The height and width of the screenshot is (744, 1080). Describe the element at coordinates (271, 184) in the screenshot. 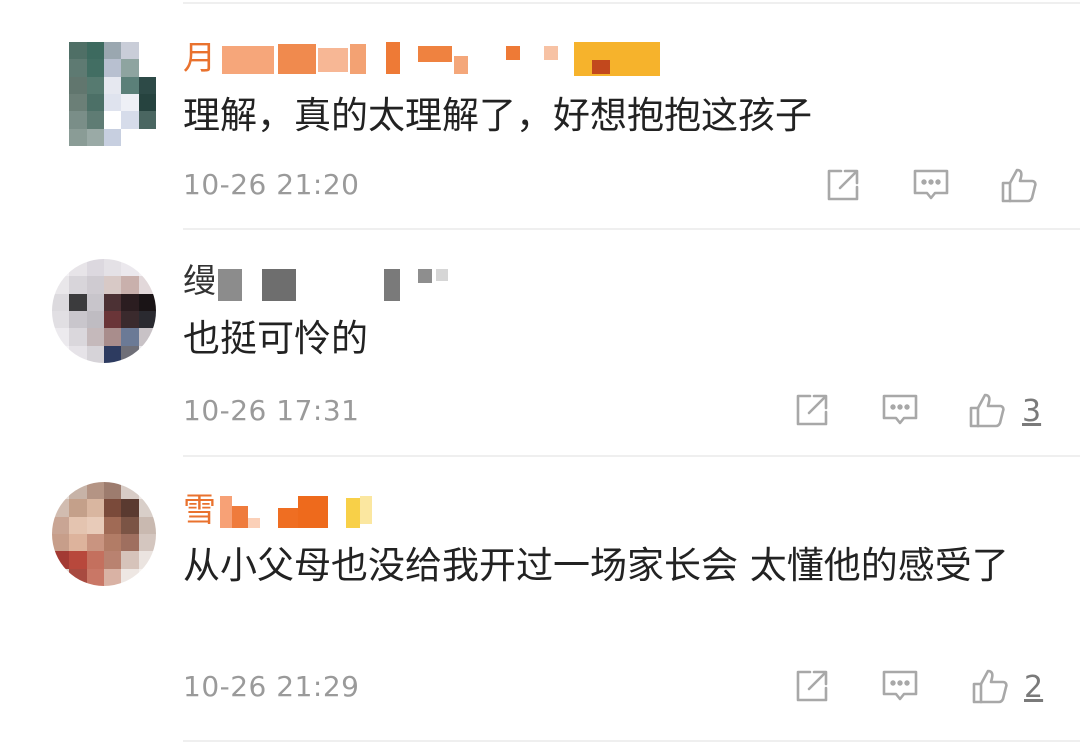

I see `comment-time: 10-26 21:20` at that location.